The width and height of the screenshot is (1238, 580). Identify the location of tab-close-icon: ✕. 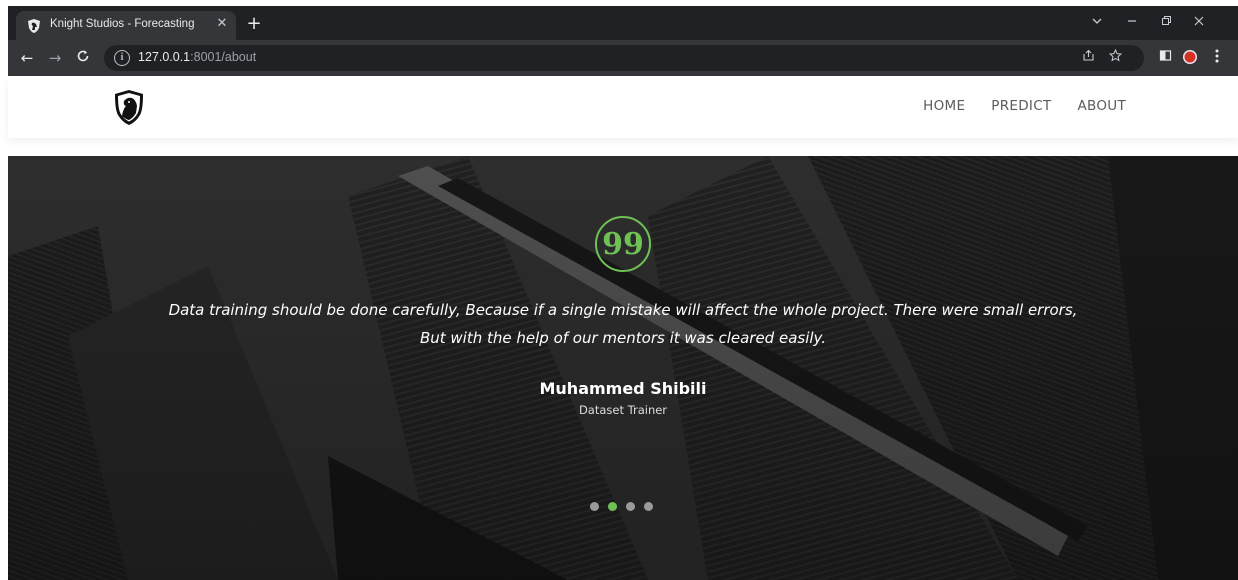
(222, 24).